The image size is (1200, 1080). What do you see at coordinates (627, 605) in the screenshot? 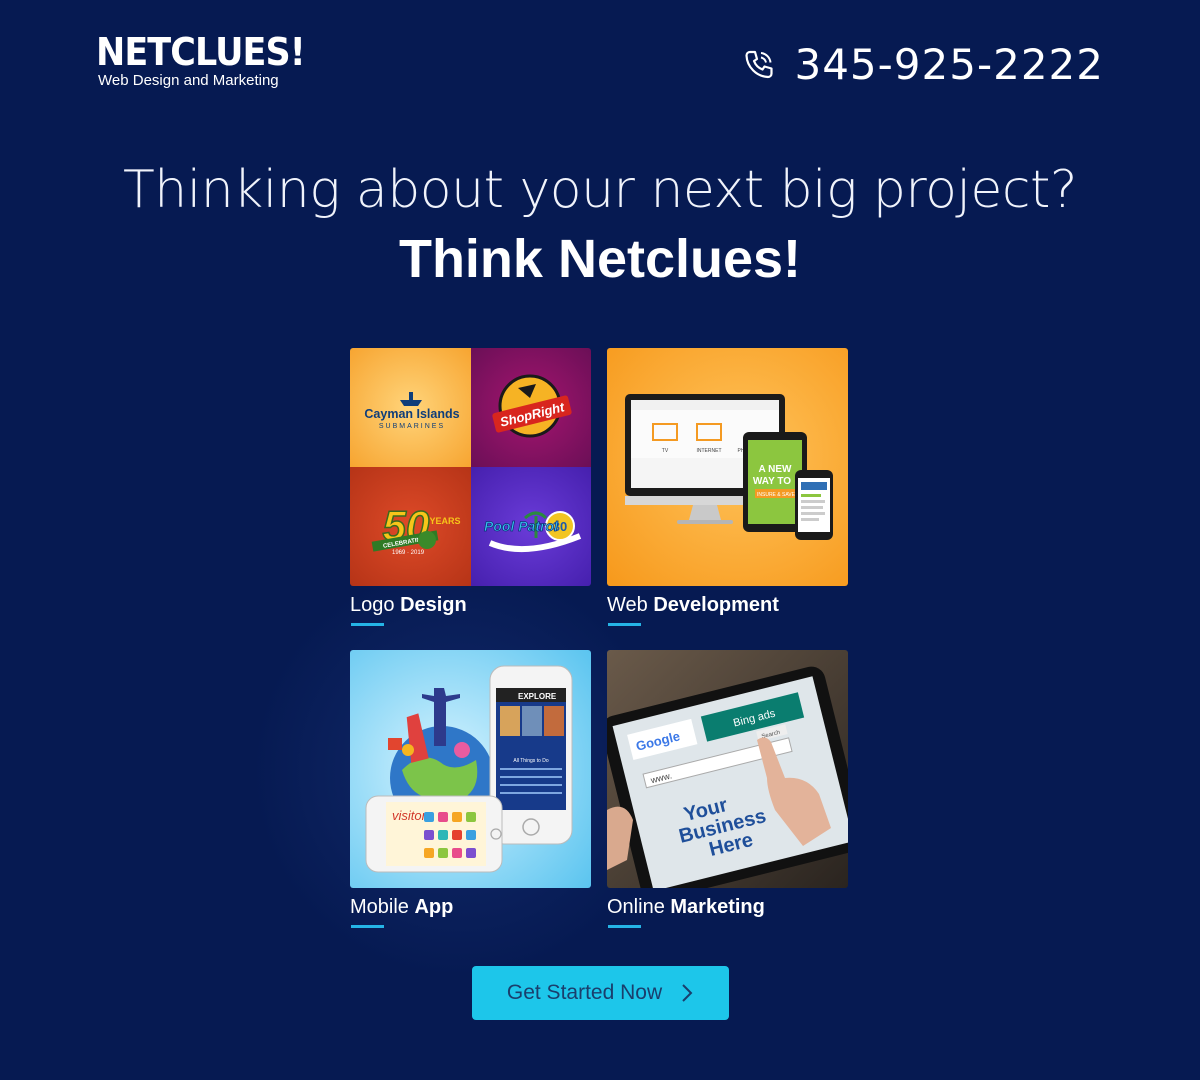
I see `service-label-light: Web` at bounding box center [627, 605].